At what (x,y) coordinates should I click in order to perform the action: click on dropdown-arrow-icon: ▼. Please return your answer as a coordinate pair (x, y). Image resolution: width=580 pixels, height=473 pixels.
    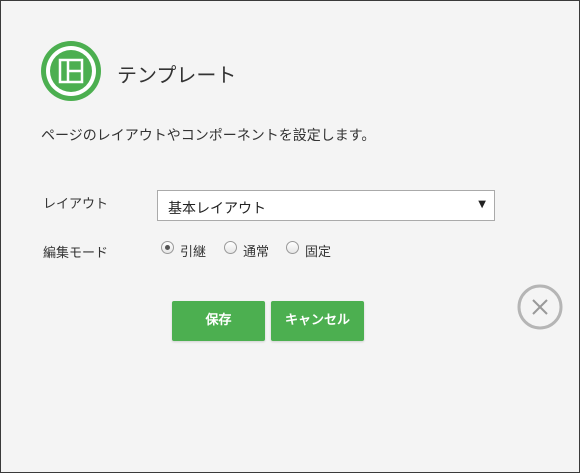
    Looking at the image, I should click on (482, 204).